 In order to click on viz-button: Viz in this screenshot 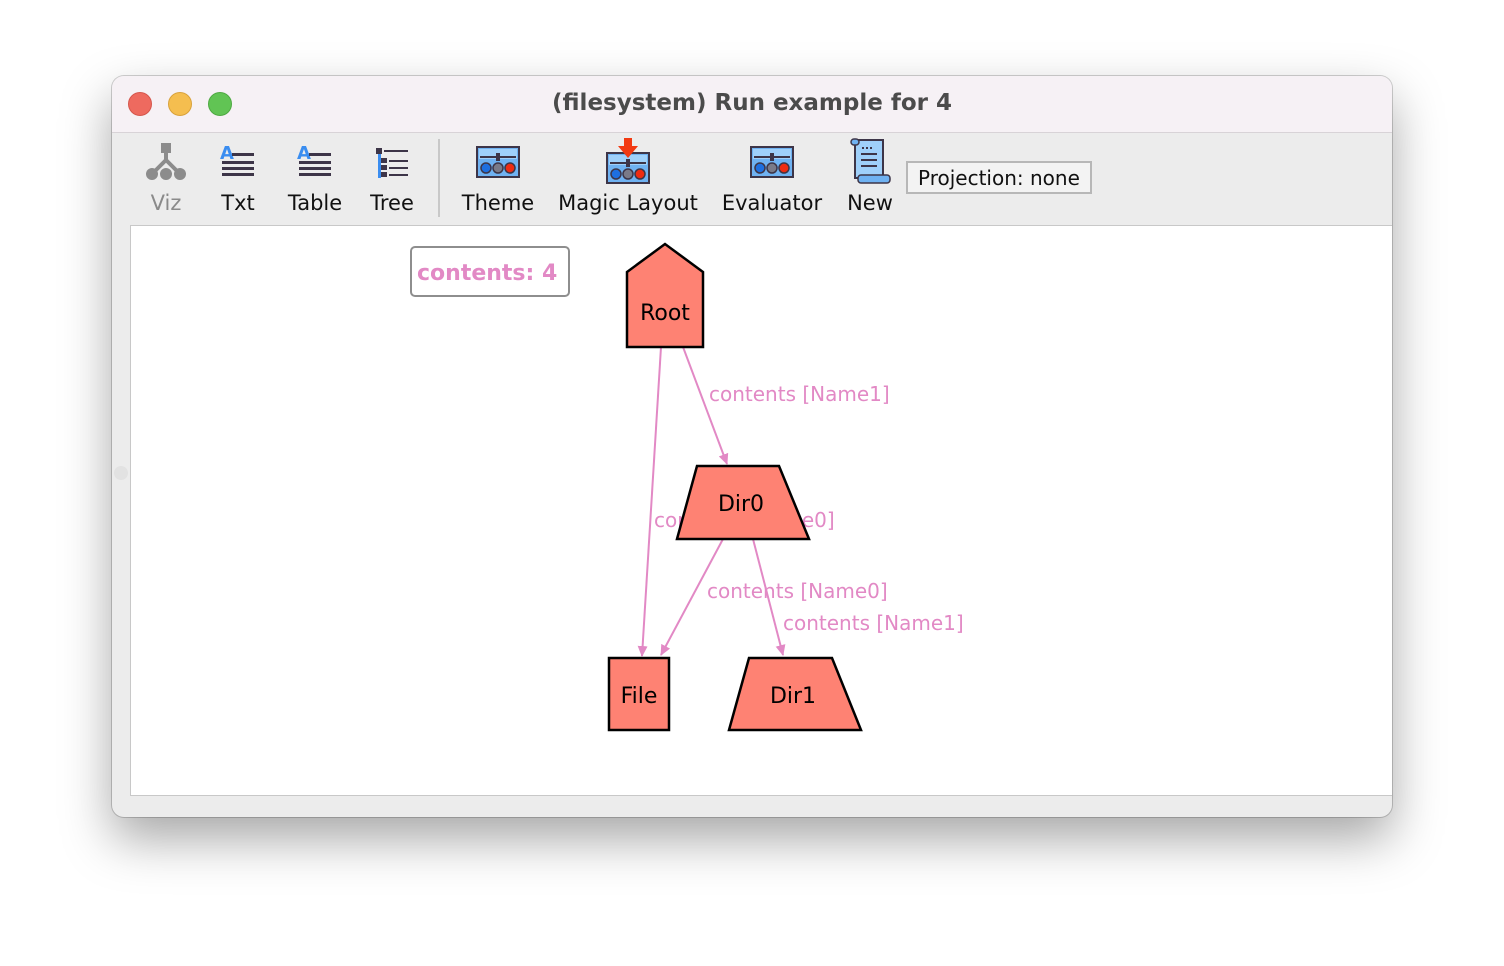, I will do `click(166, 176)`.